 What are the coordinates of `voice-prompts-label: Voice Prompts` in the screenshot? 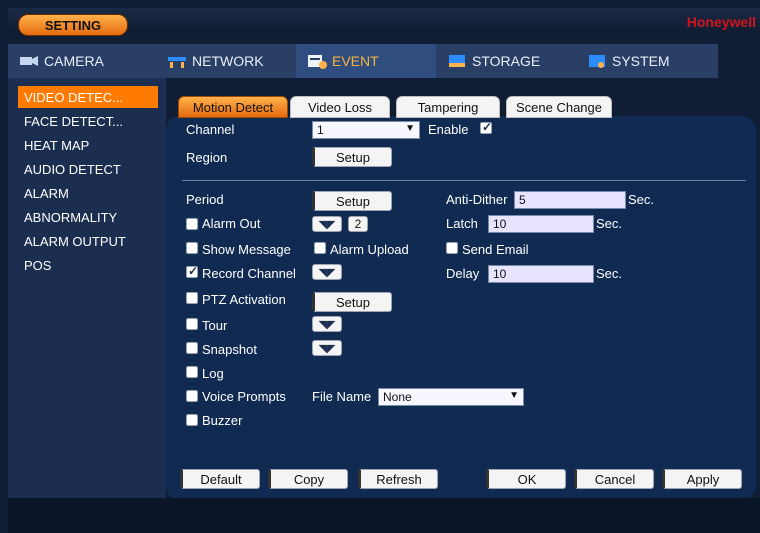 It's located at (244, 396).